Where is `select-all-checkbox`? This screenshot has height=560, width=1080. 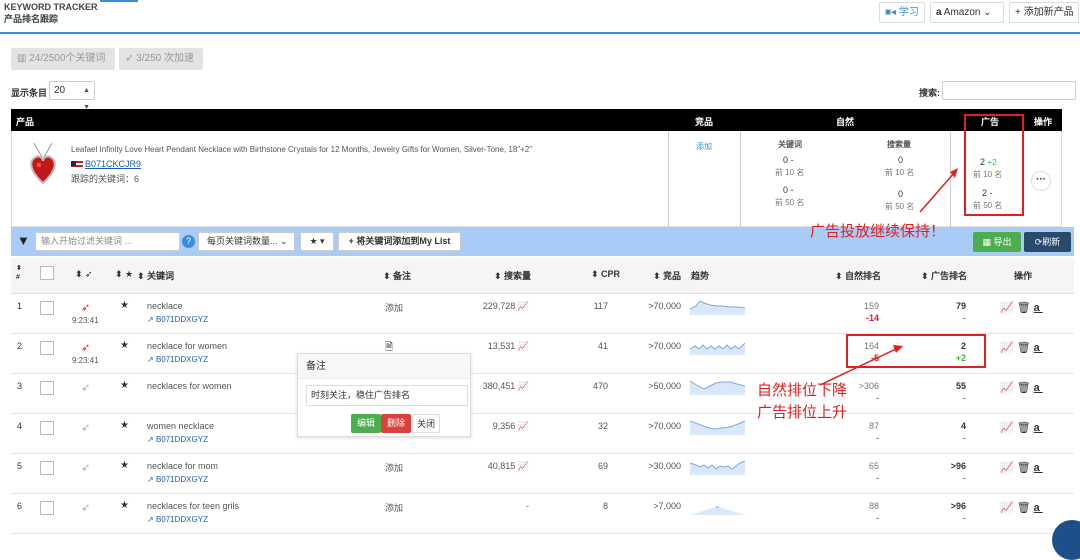 select-all-checkbox is located at coordinates (47, 273).